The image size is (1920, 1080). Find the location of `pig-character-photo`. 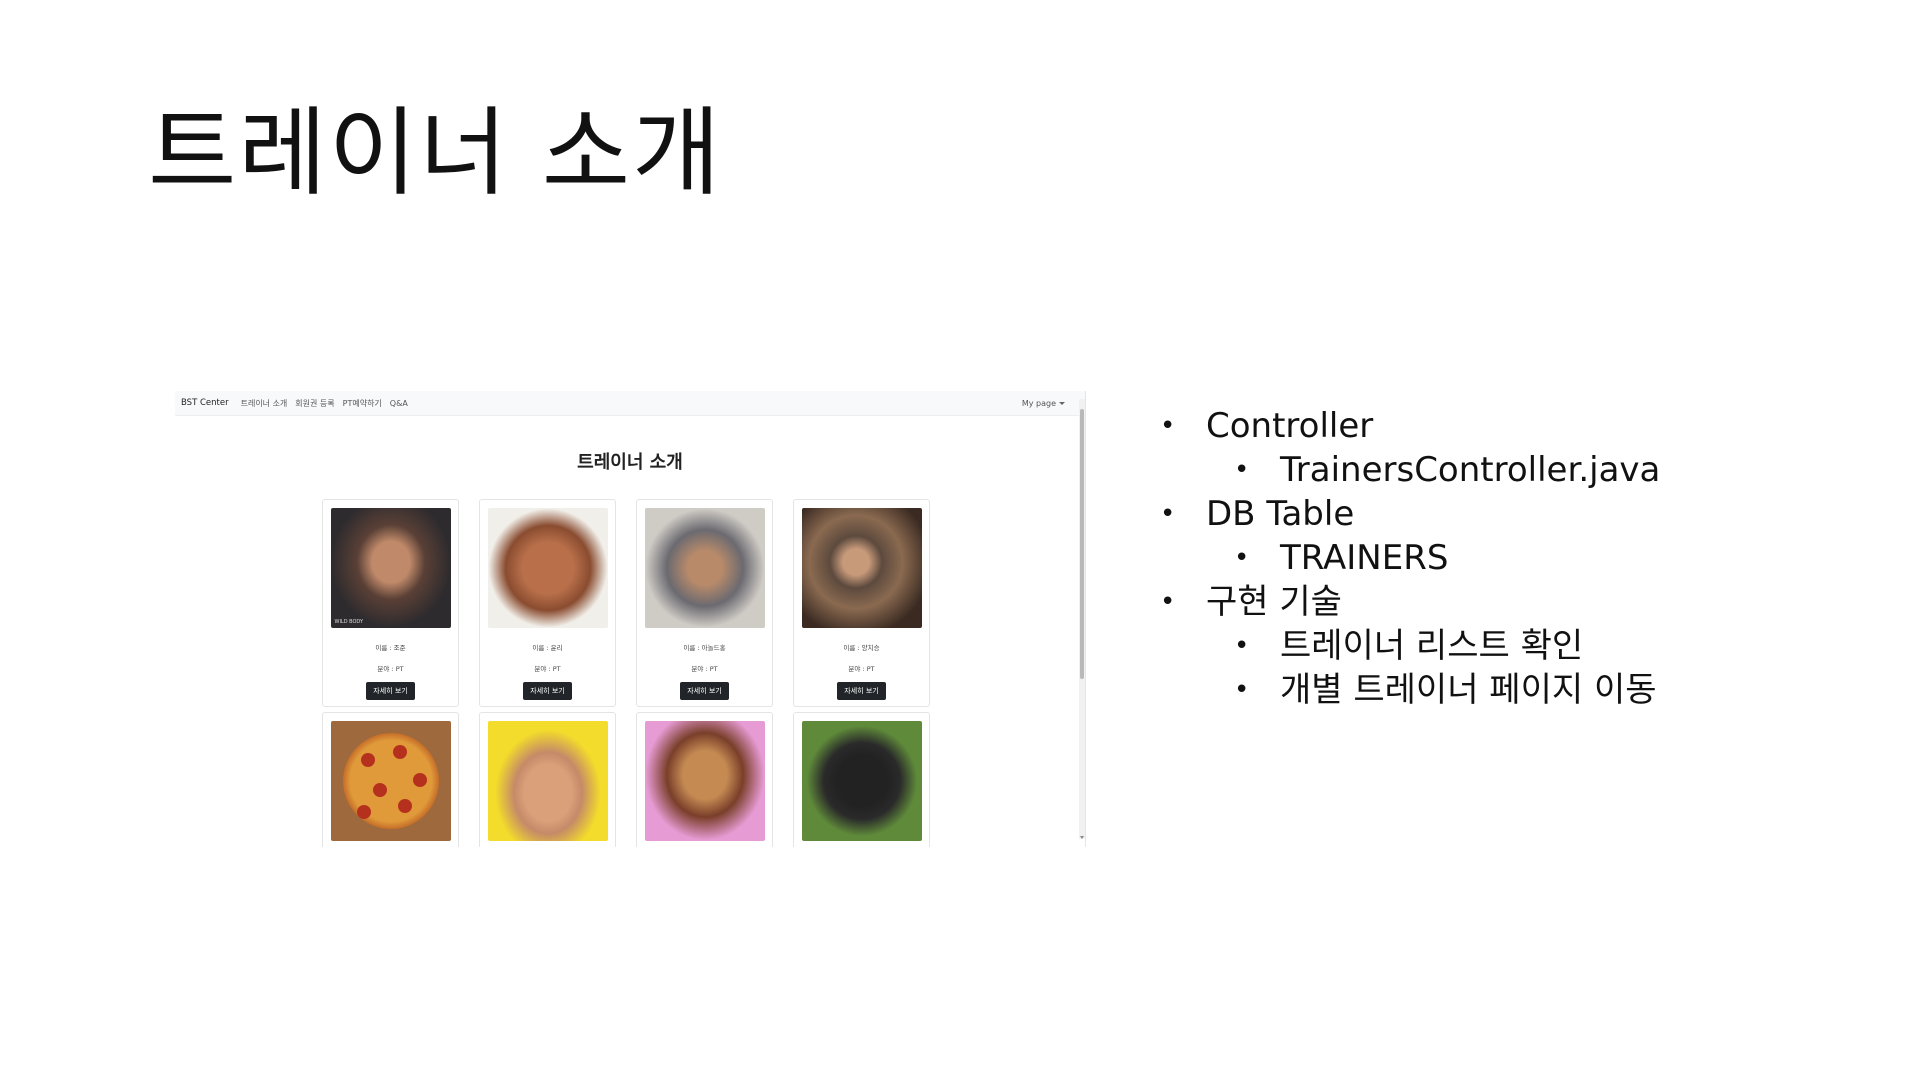

pig-character-photo is located at coordinates (704, 781).